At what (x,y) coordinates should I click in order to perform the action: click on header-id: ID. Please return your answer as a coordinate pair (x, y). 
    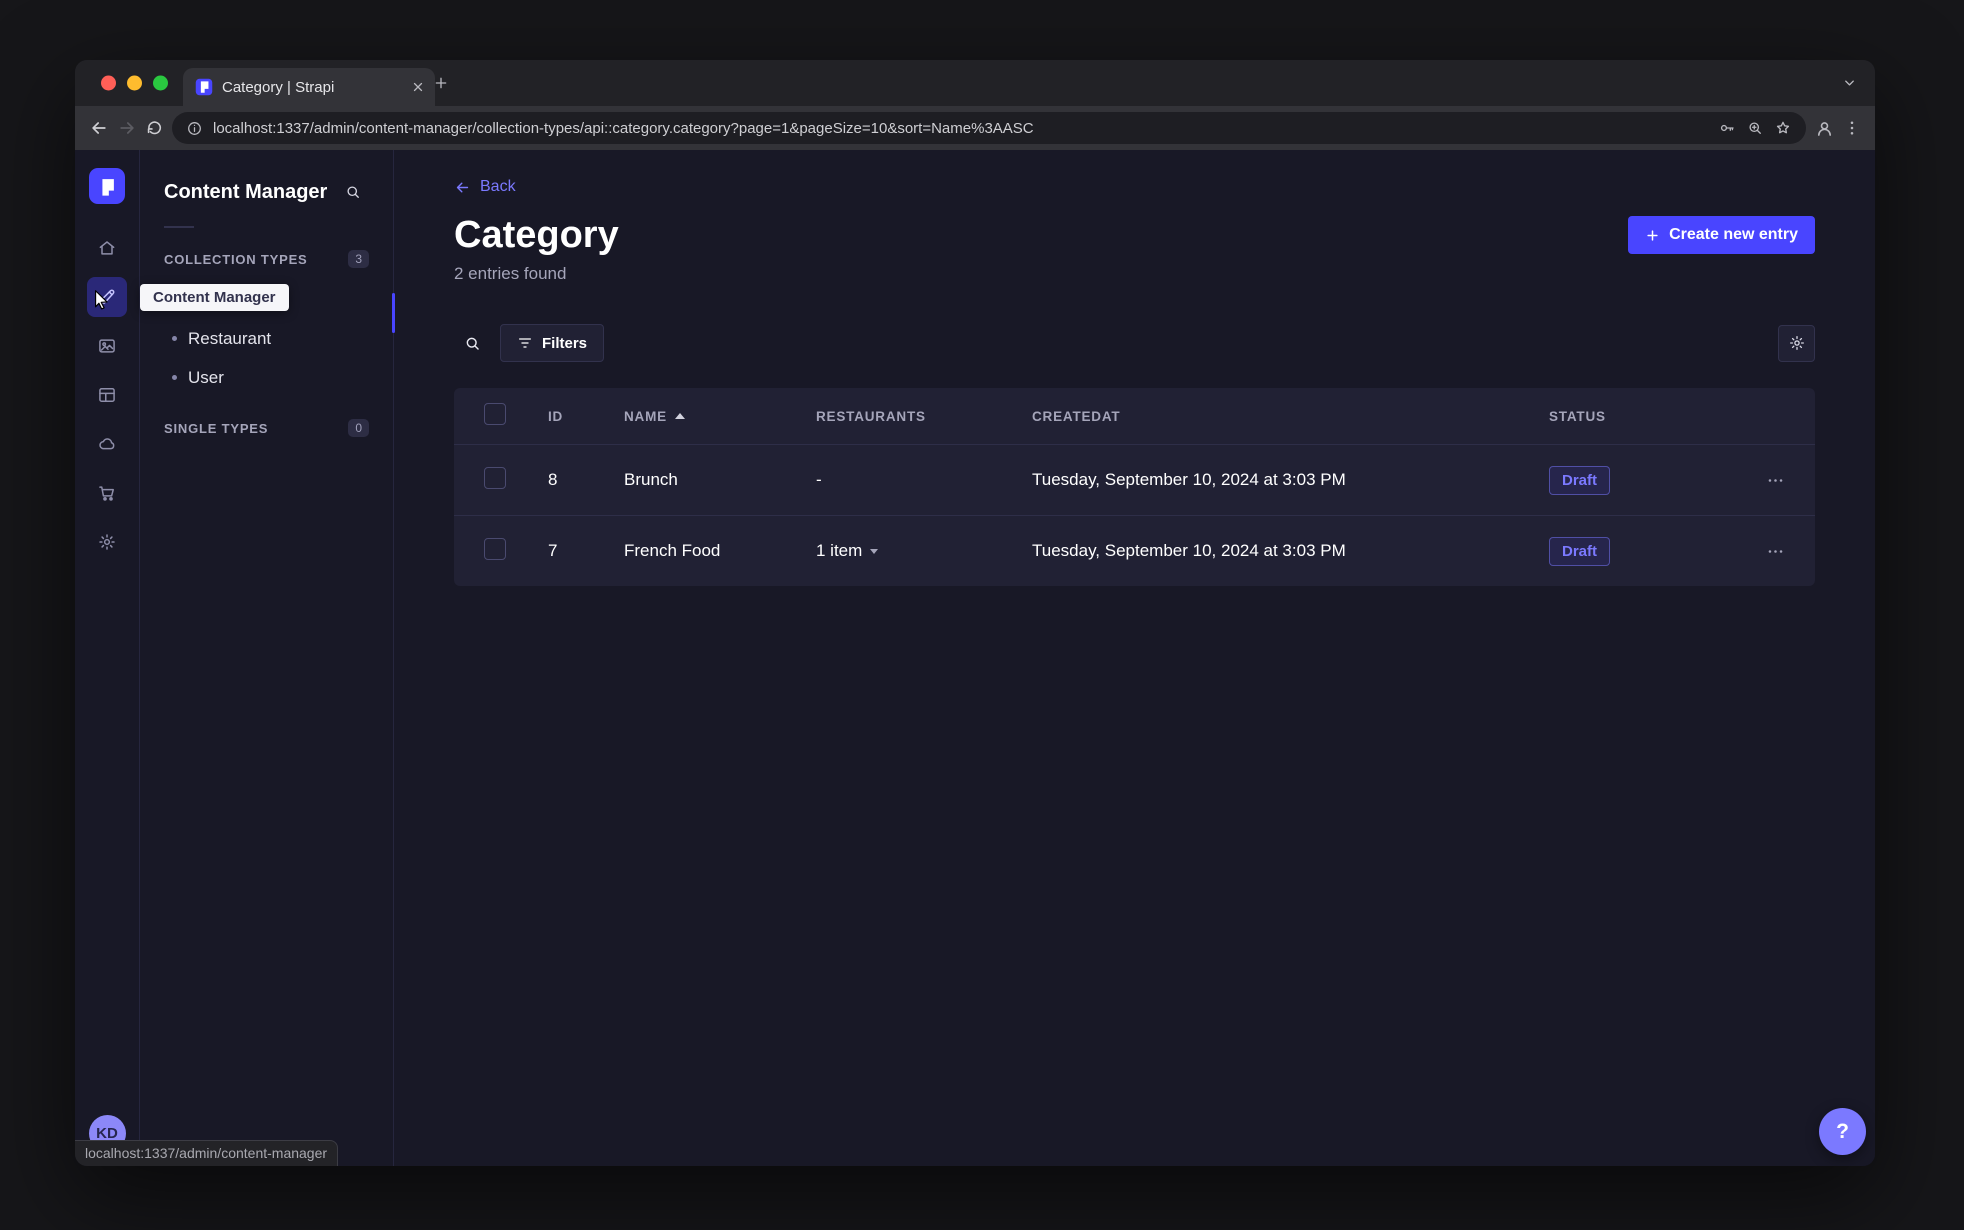
    Looking at the image, I should click on (556, 416).